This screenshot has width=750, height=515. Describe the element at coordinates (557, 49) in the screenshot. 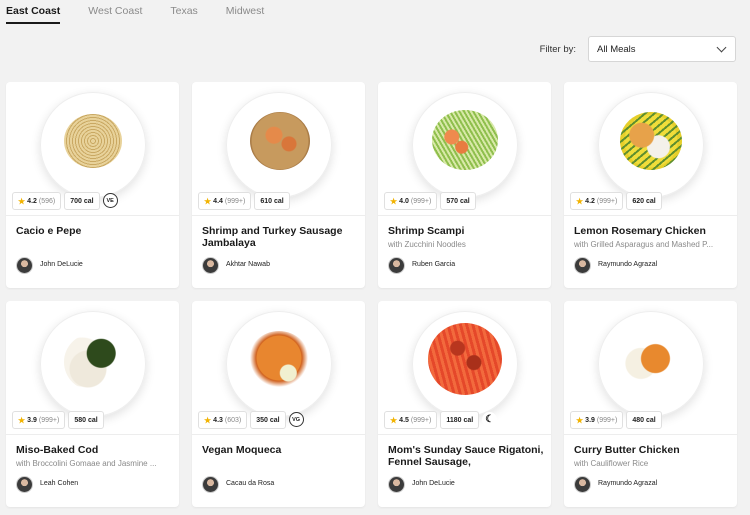

I see `filter-label: Filter by:` at that location.